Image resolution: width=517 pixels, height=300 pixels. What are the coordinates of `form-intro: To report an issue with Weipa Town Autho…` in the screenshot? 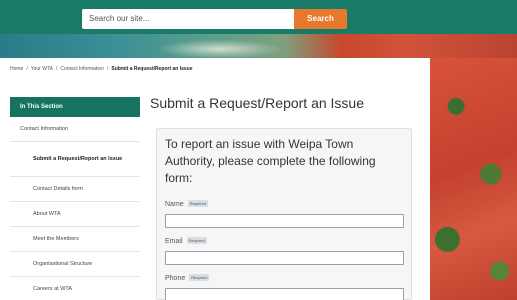 It's located at (270, 161).